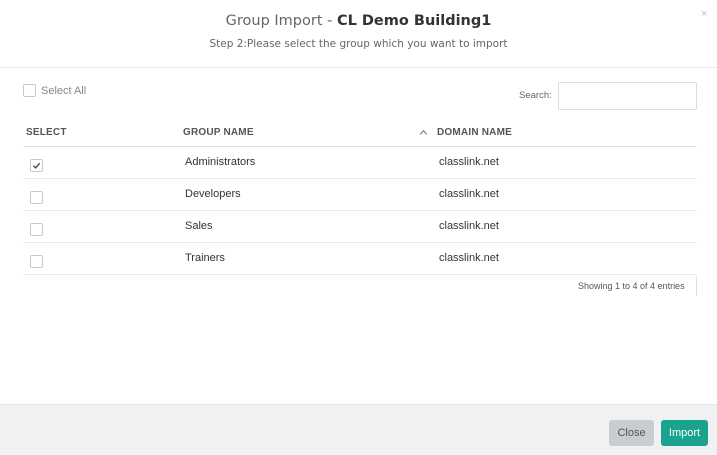  What do you see at coordinates (199, 226) in the screenshot?
I see `group-name-cell: Sales` at bounding box center [199, 226].